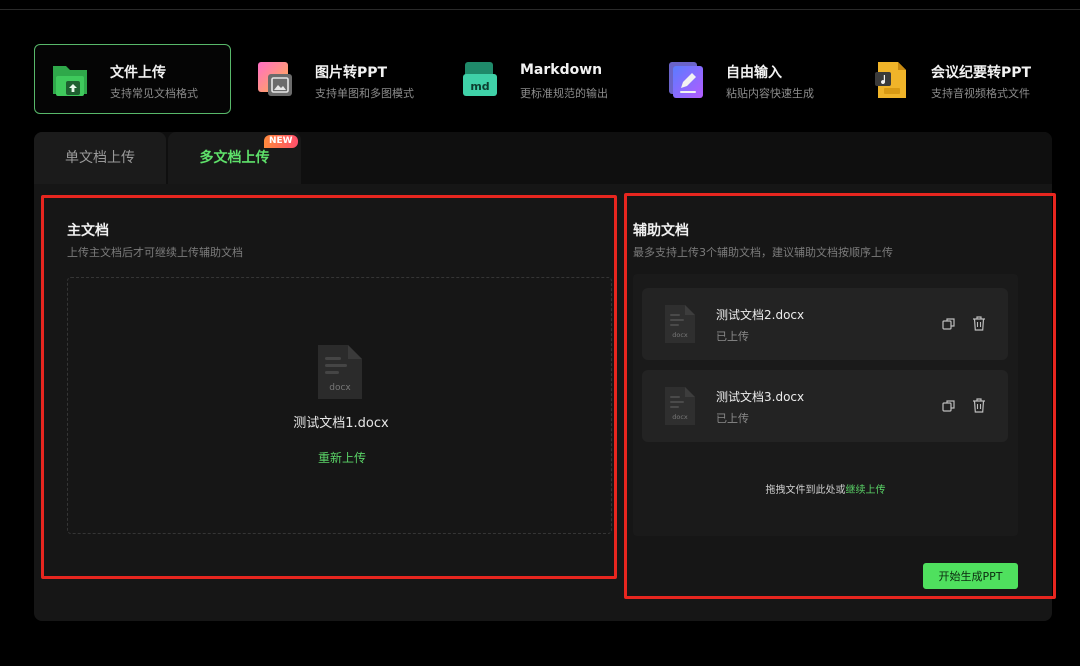 Image resolution: width=1080 pixels, height=666 pixels. Describe the element at coordinates (980, 93) in the screenshot. I see `mode-description: 支持音视频格式文件` at that location.